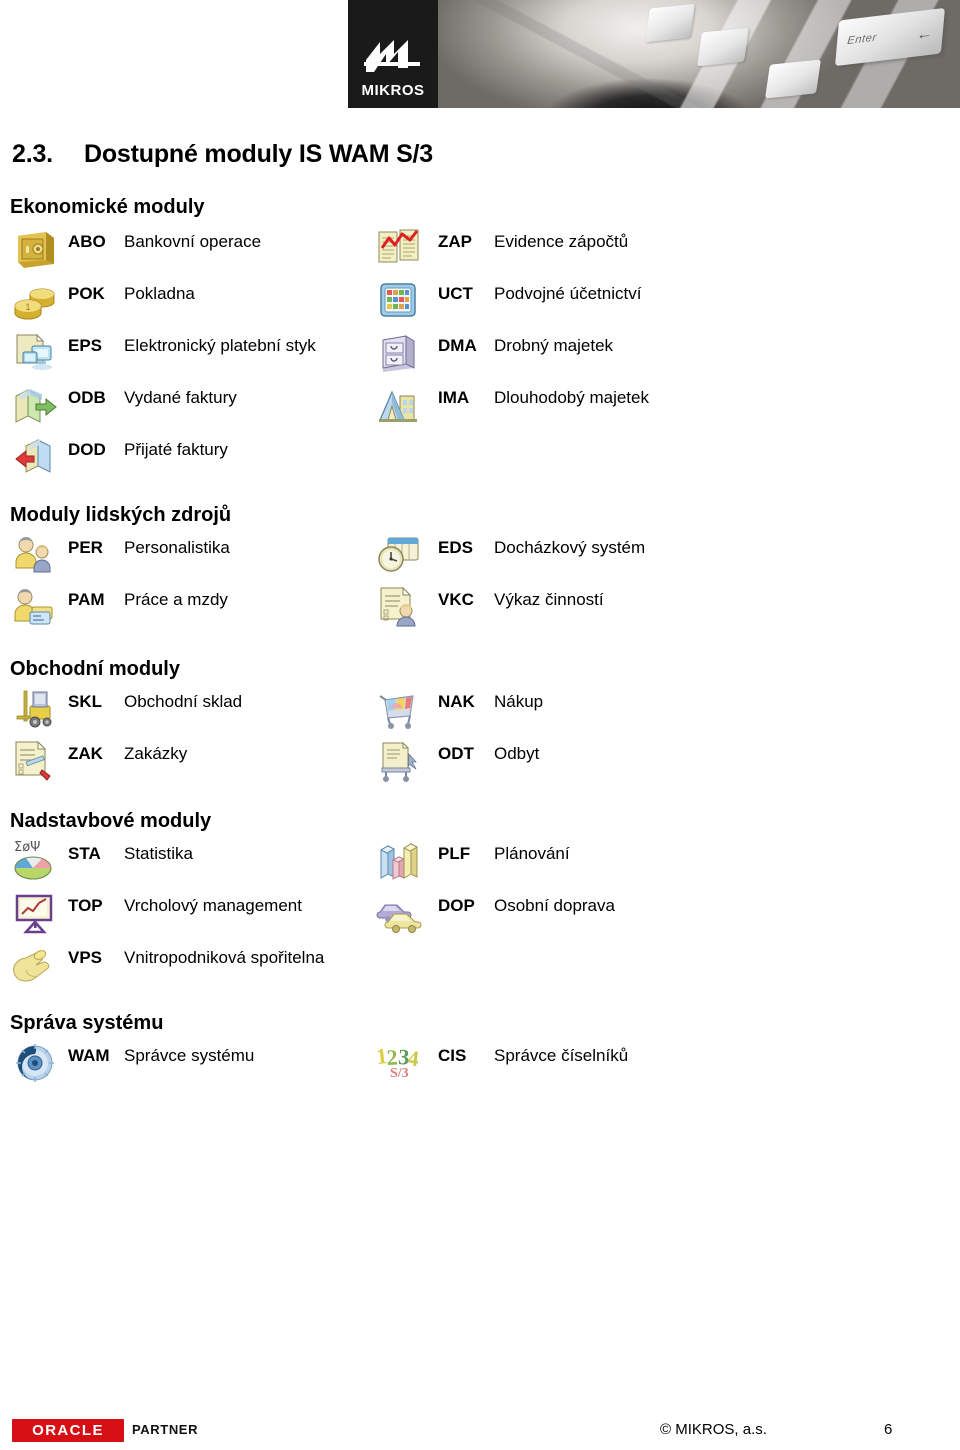  Describe the element at coordinates (399, 353) in the screenshot. I see `file-cabinet-icon` at that location.